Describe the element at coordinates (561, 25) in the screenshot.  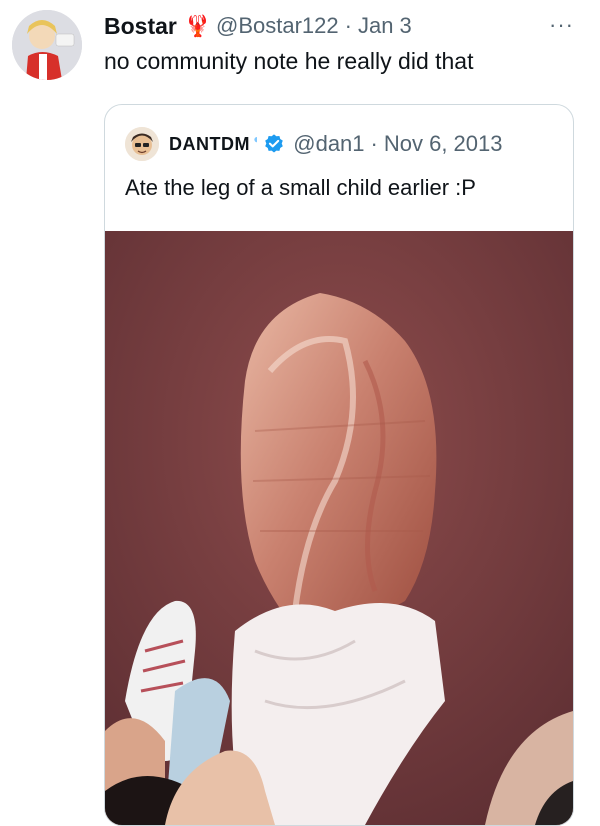
I see `more-options-icon: ···` at that location.